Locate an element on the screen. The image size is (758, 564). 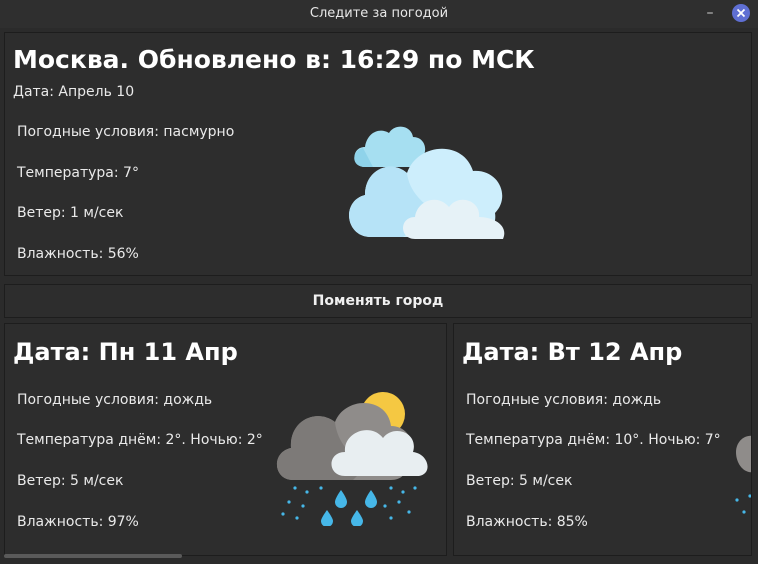
change-city-button: Поменять город is located at coordinates (378, 301).